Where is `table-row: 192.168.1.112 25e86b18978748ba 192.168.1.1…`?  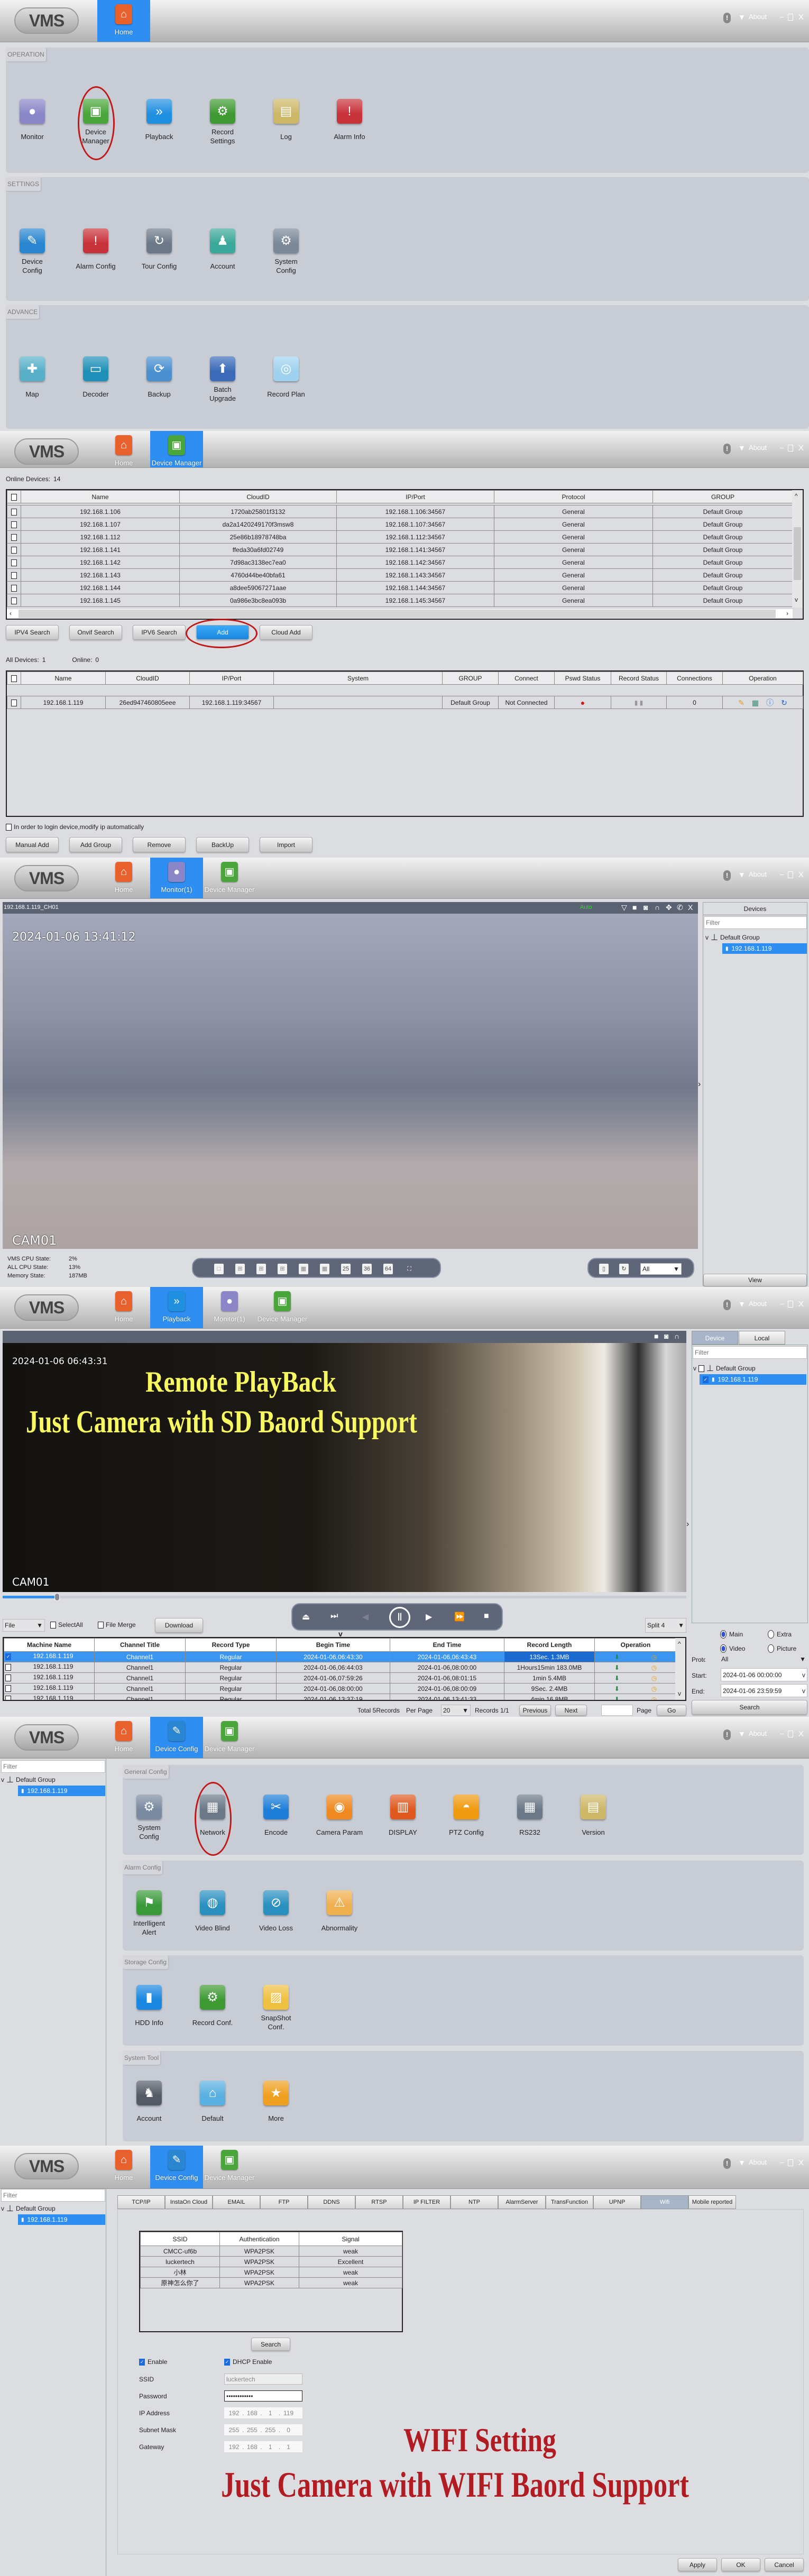
table-row: 192.168.1.112 25e86b18978748ba 192.168.1.1… is located at coordinates (400, 537).